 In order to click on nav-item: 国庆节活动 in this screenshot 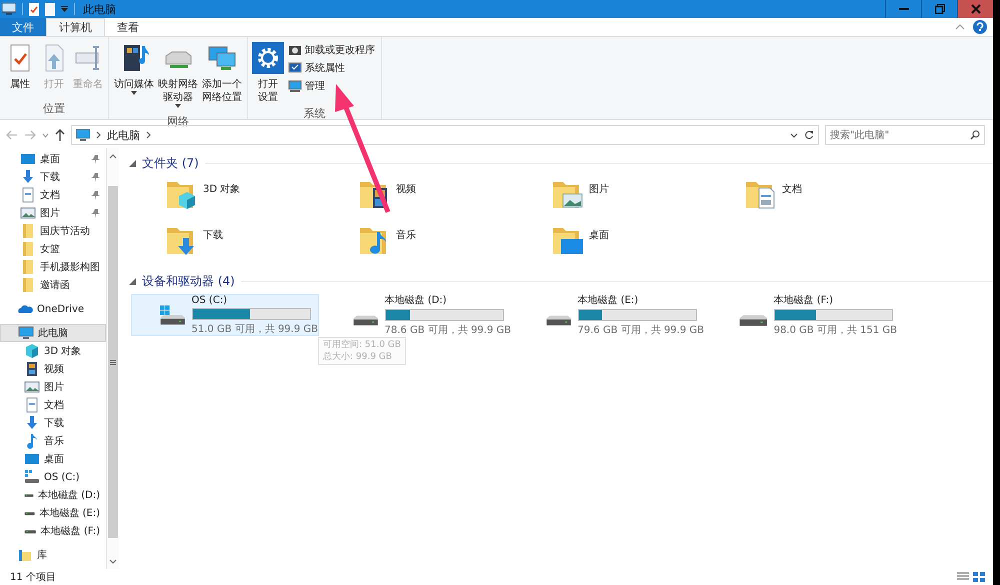, I will do `click(53, 231)`.